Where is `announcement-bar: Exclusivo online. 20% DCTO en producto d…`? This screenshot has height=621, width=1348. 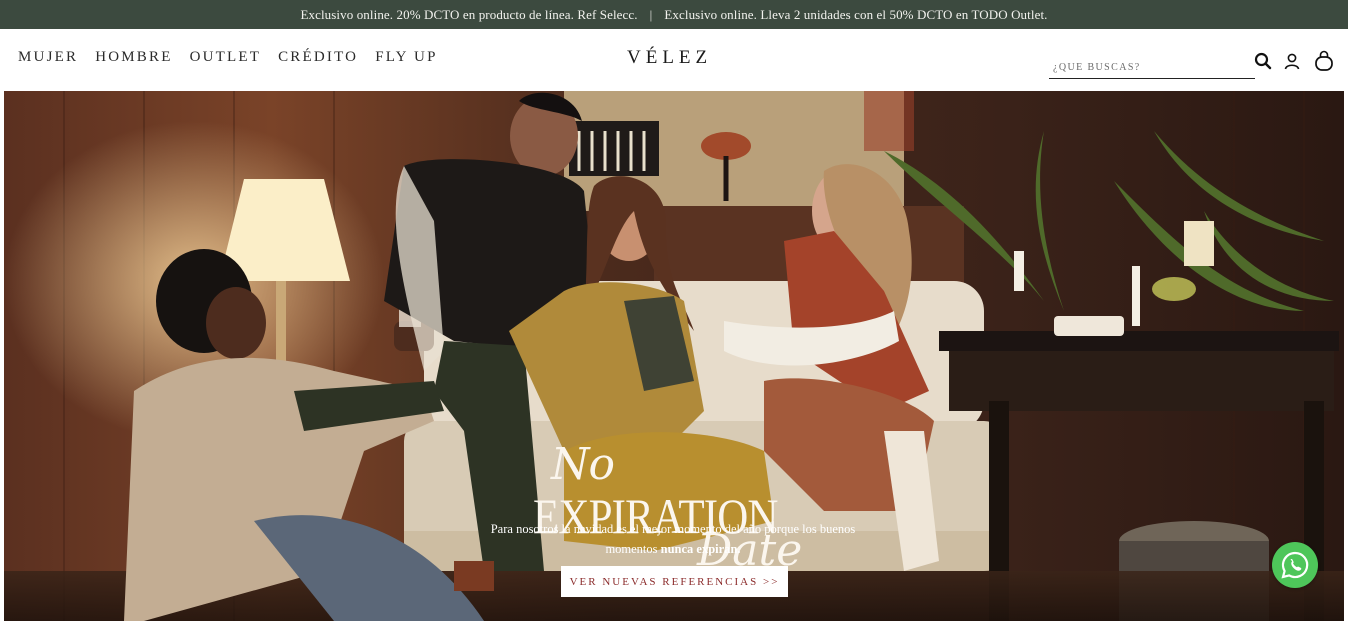 announcement-bar: Exclusivo online. 20% DCTO en producto d… is located at coordinates (674, 14).